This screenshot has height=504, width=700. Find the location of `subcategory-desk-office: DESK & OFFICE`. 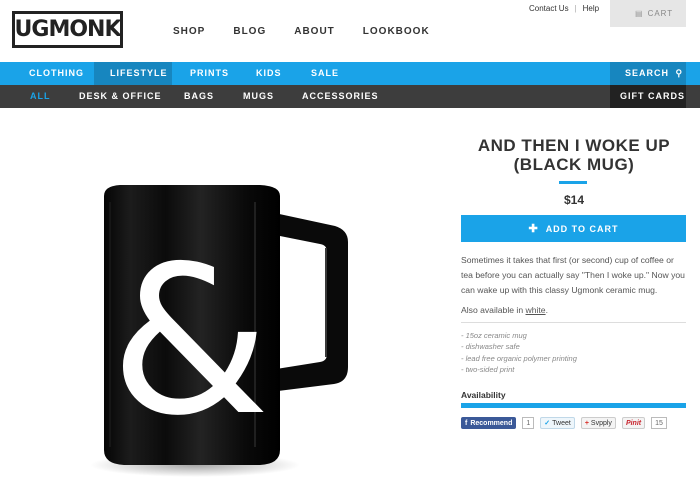

subcategory-desk-office: DESK & OFFICE is located at coordinates (120, 96).